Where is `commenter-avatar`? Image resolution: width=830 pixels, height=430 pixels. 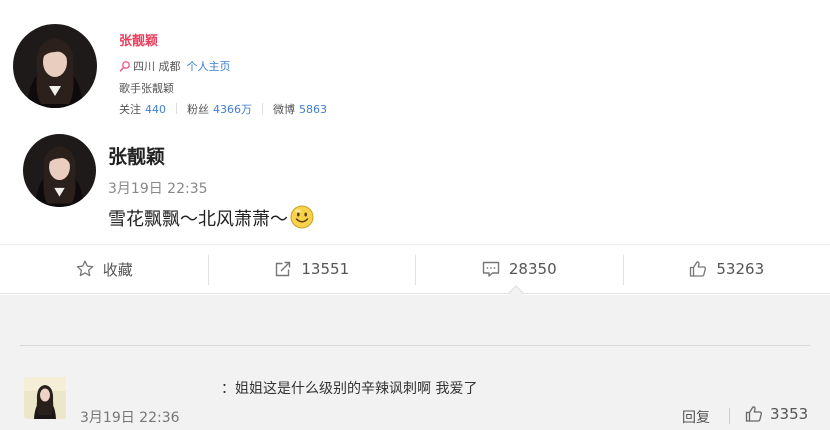 commenter-avatar is located at coordinates (45, 398).